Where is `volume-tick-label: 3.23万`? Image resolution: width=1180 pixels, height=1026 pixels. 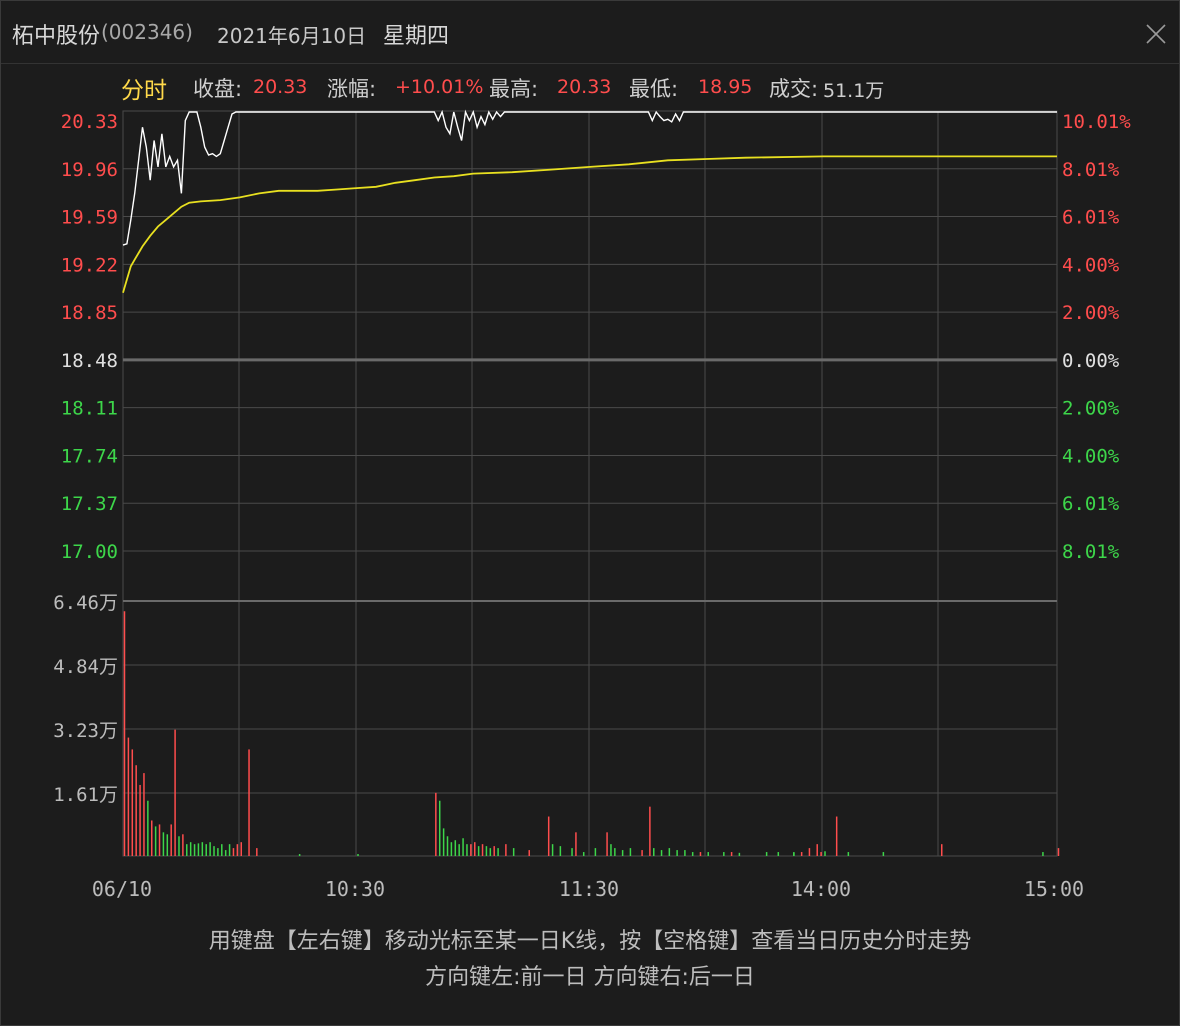 volume-tick-label: 3.23万 is located at coordinates (85, 731).